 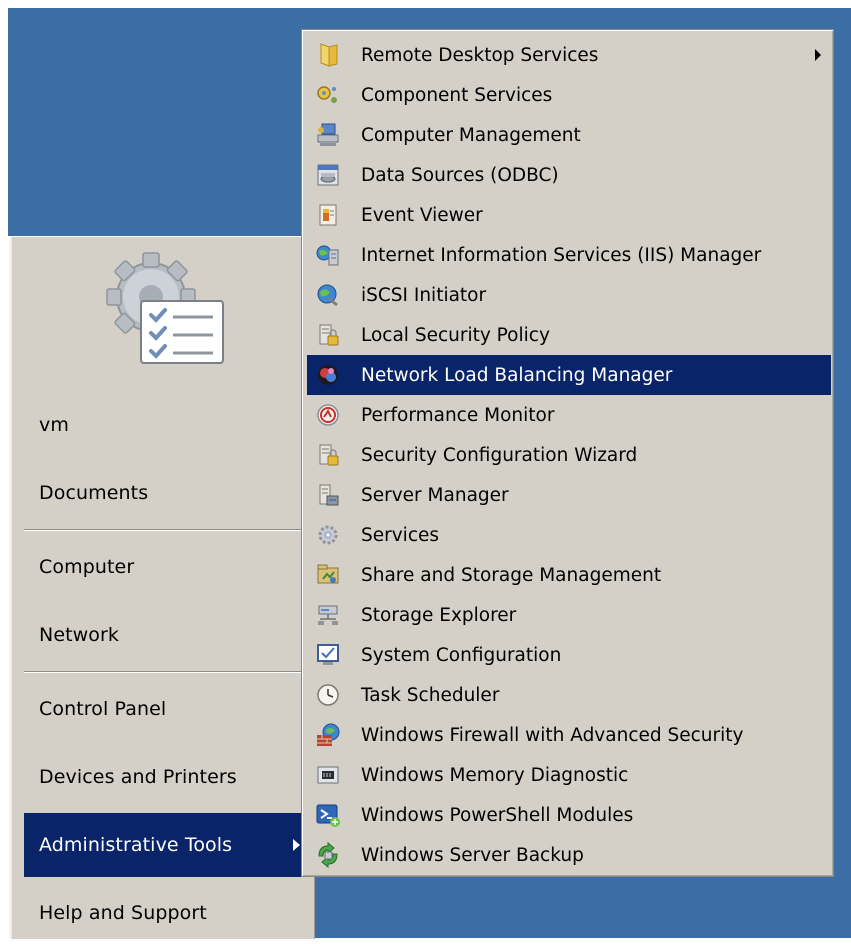 What do you see at coordinates (328, 535) in the screenshot?
I see `services-gear-icon` at bounding box center [328, 535].